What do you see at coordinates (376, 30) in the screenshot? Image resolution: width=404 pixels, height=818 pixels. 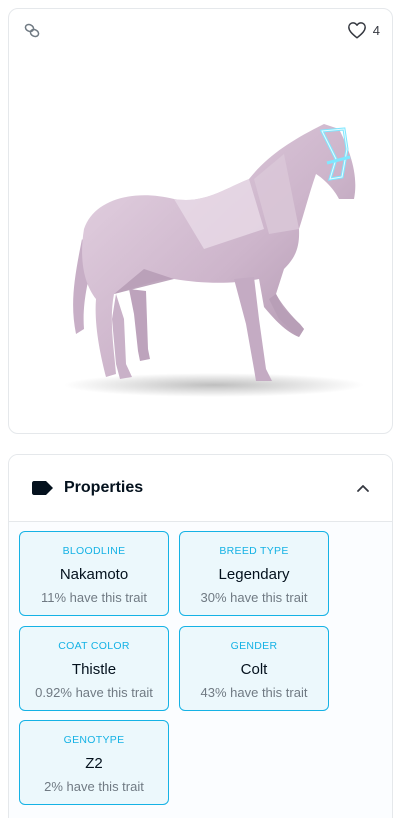 I see `favorite-count: 4` at bounding box center [376, 30].